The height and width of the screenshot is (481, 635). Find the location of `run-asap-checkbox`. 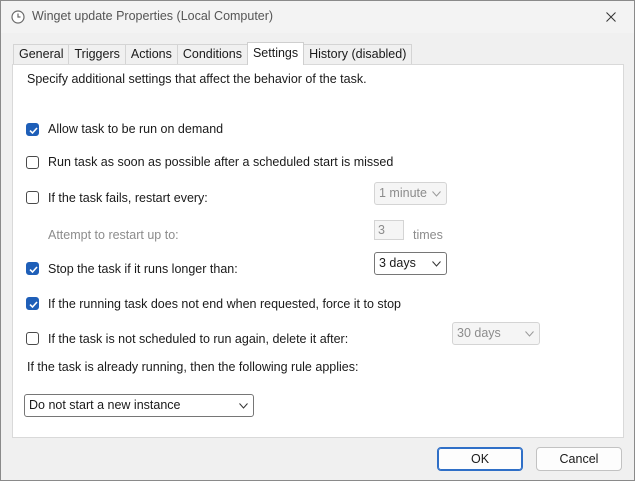

run-asap-checkbox is located at coordinates (32, 162).